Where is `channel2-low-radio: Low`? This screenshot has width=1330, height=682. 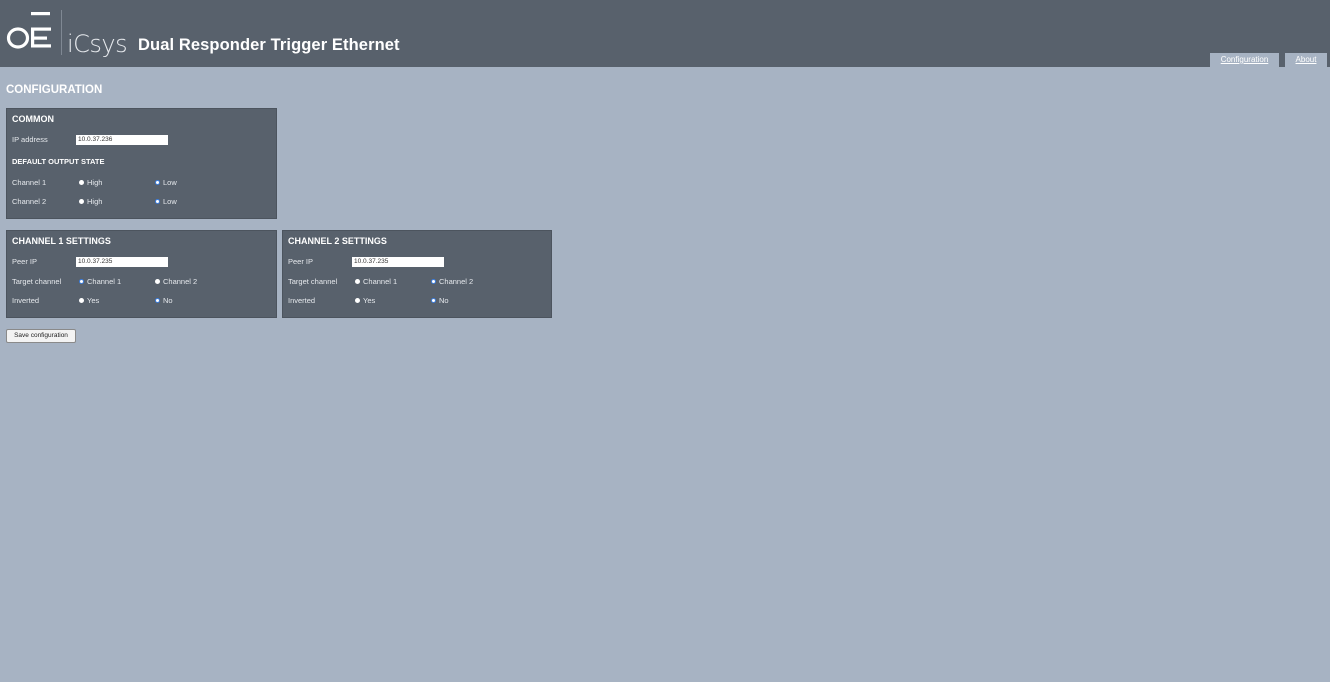
channel2-low-radio: Low is located at coordinates (166, 201).